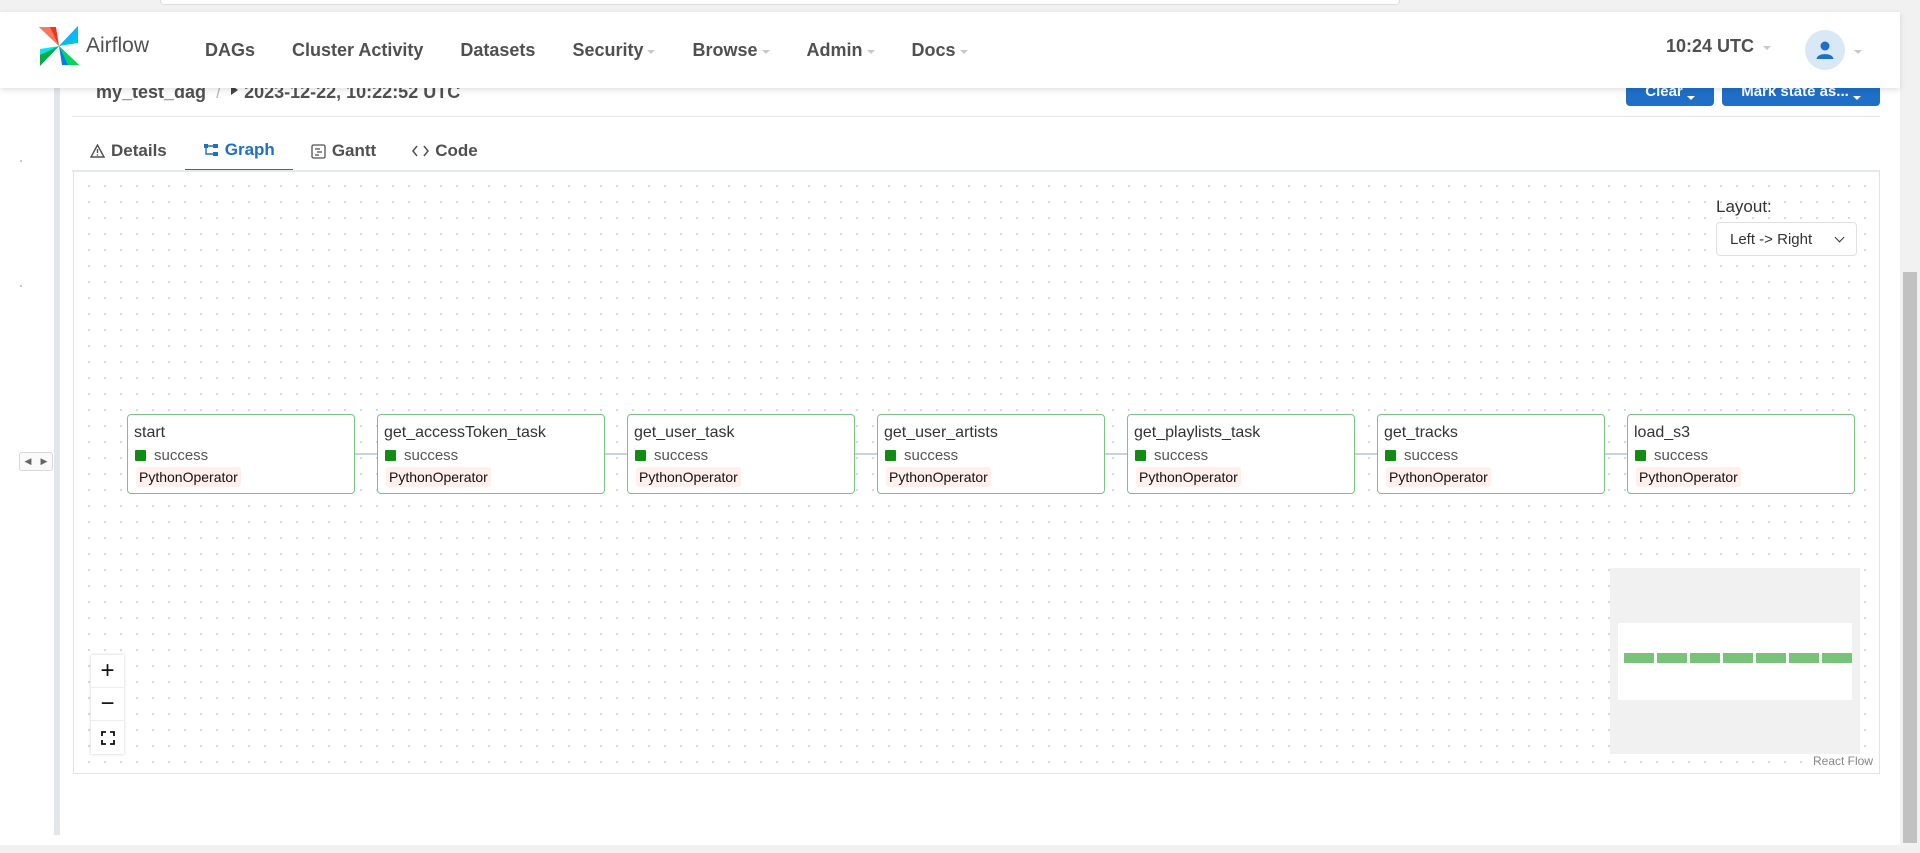 Image resolution: width=1920 pixels, height=853 pixels. What do you see at coordinates (1197, 432) in the screenshot?
I see `task-name: get_playlists_task` at bounding box center [1197, 432].